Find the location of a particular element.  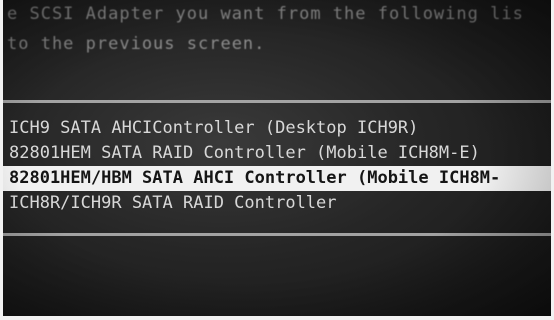

list-bottom-divider is located at coordinates (277, 234).